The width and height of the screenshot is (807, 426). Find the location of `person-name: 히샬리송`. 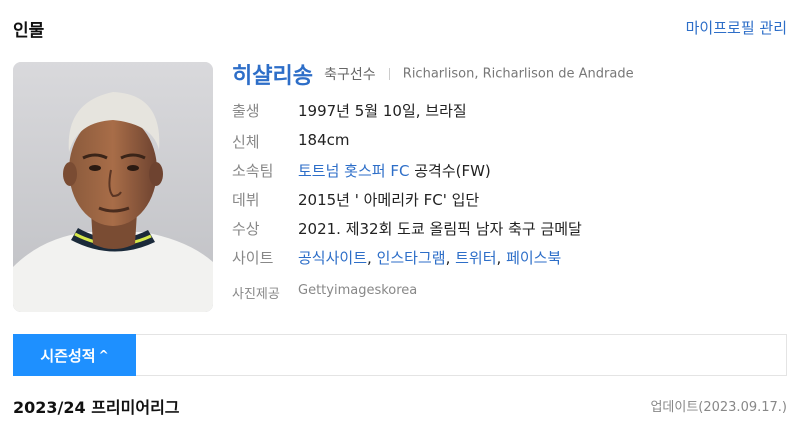

person-name: 히샬리송 is located at coordinates (272, 76).